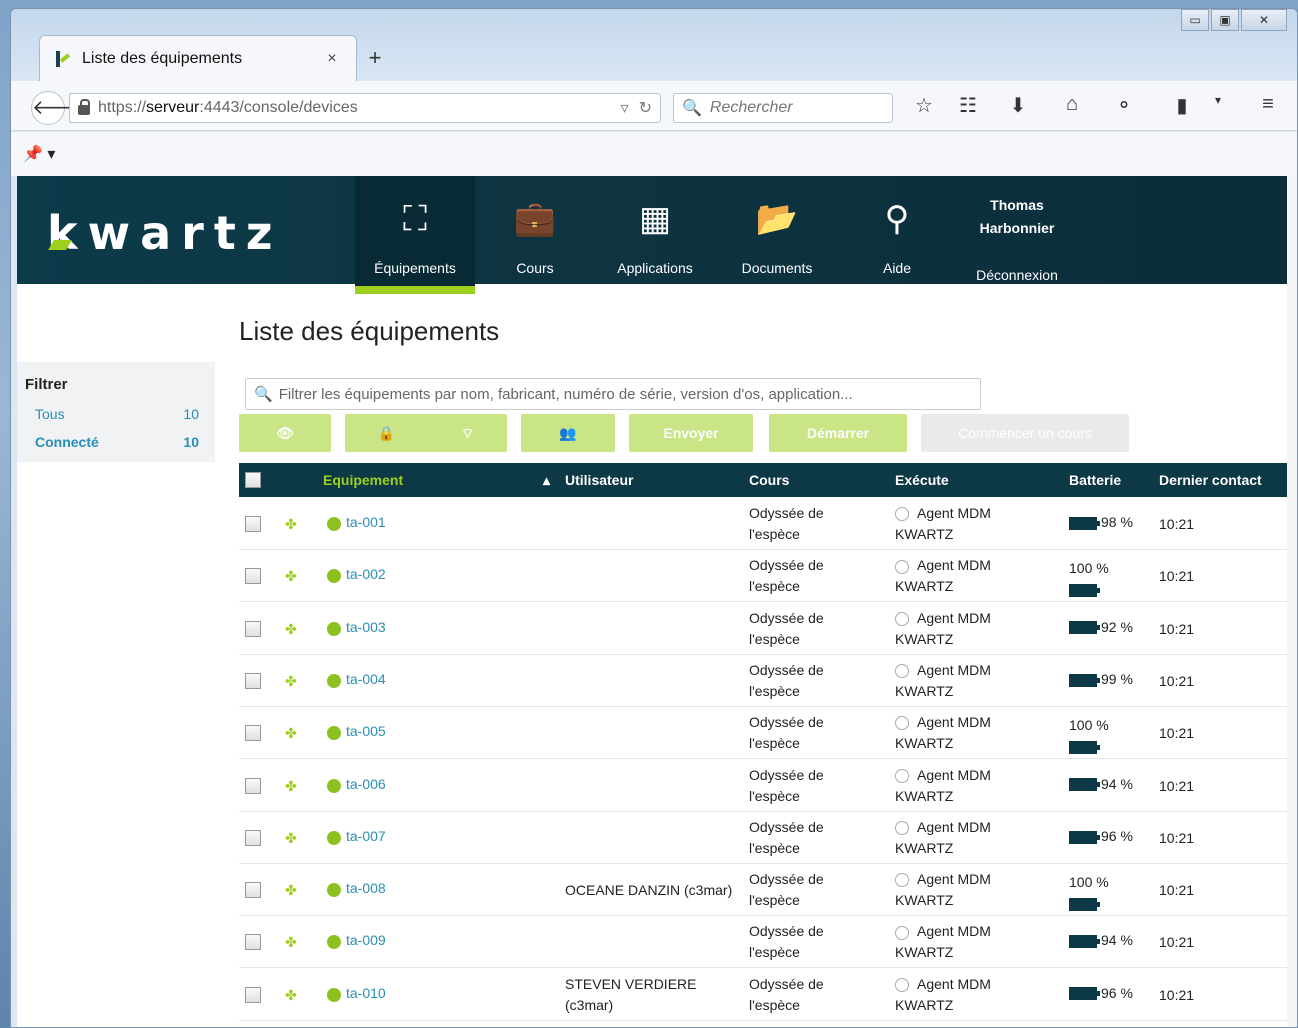  What do you see at coordinates (366, 888) in the screenshot?
I see `device-link: ta-008` at bounding box center [366, 888].